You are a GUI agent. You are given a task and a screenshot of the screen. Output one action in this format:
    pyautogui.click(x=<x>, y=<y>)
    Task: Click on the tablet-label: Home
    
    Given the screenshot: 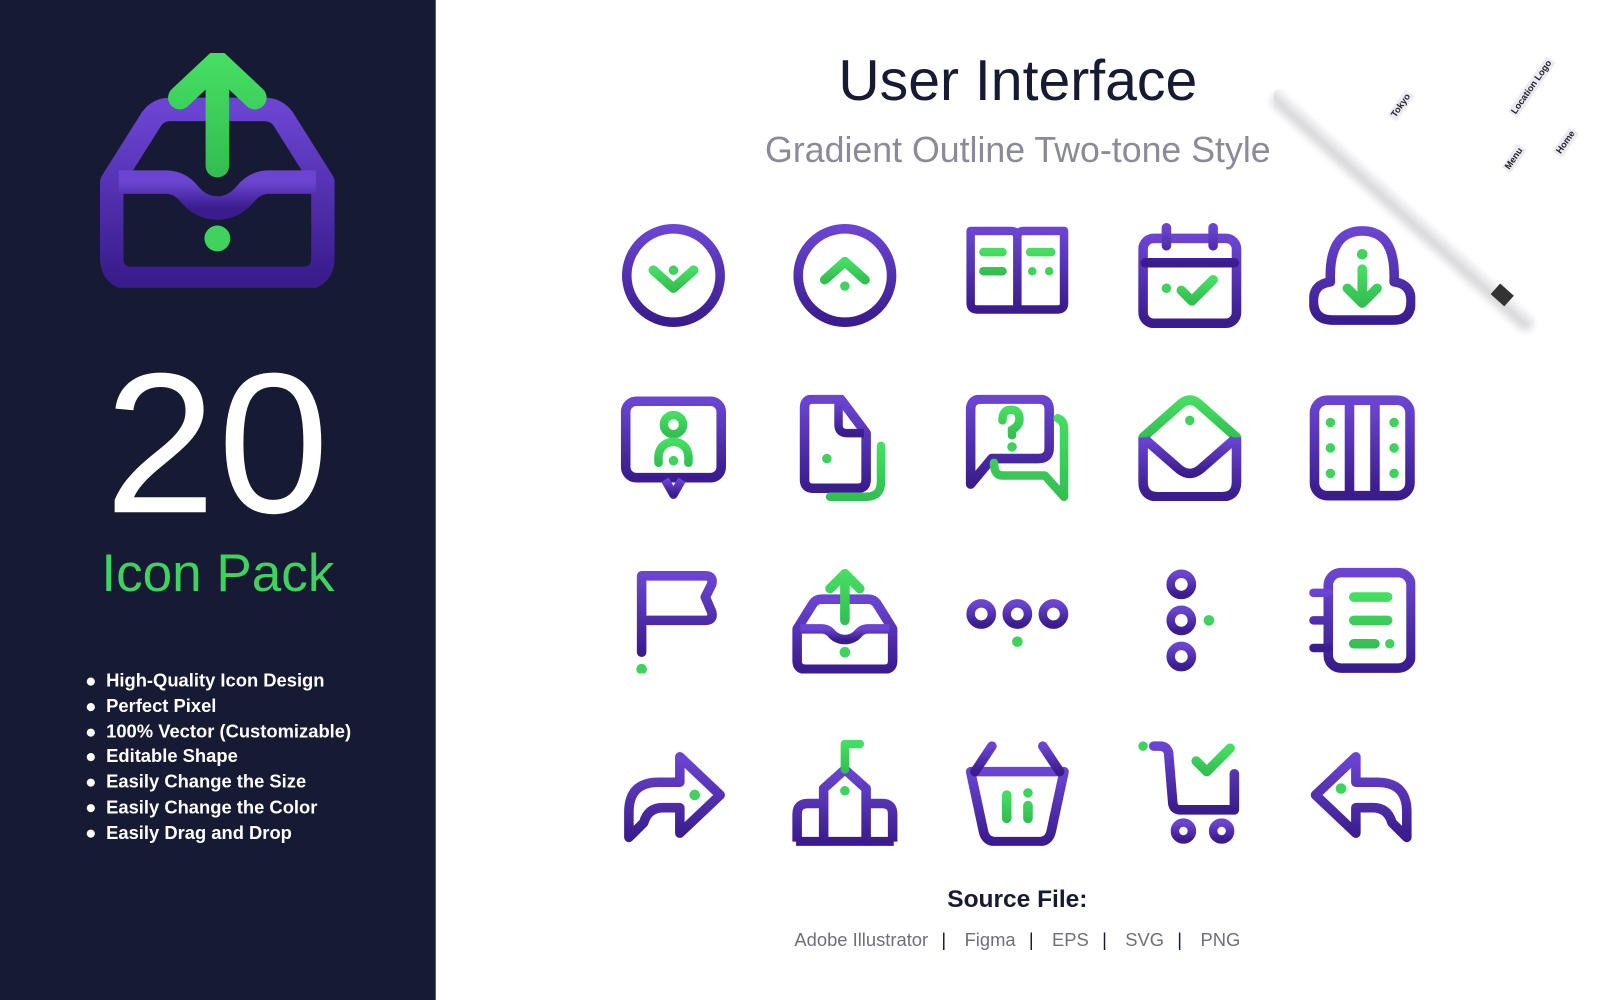 What is the action you would take?
    pyautogui.click(x=1565, y=142)
    